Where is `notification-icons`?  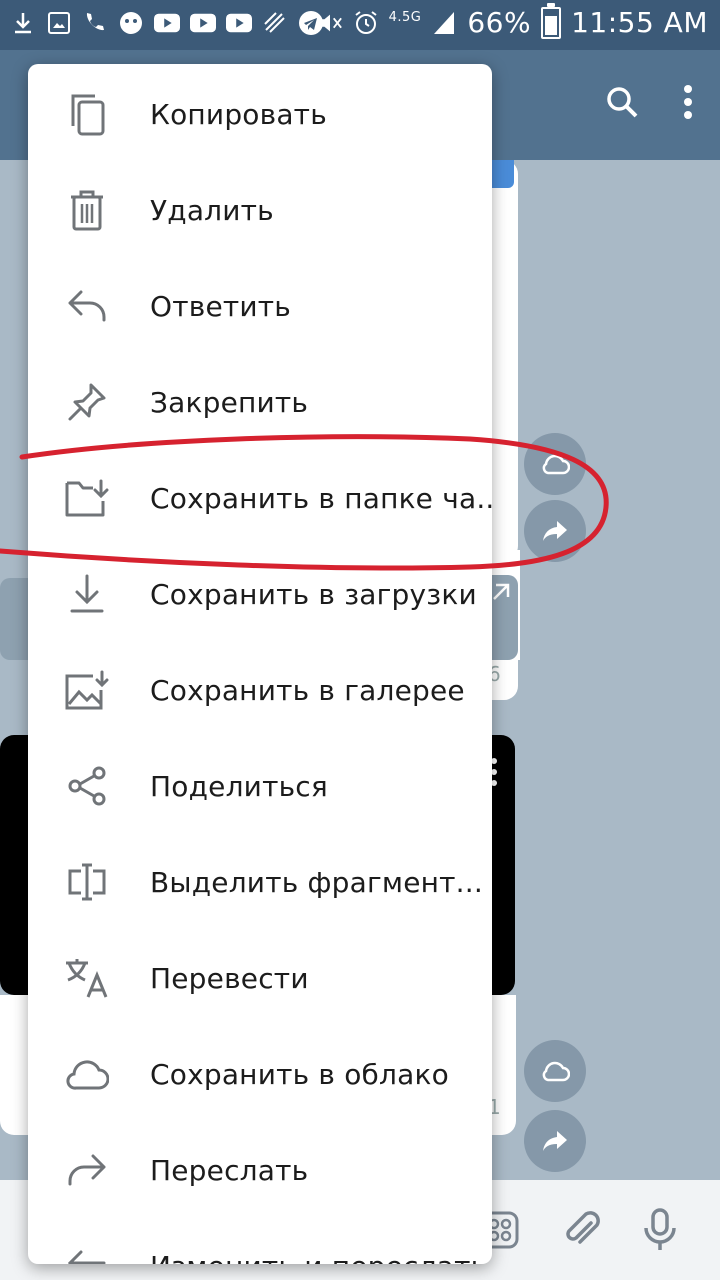
notification-icons is located at coordinates (167, 23).